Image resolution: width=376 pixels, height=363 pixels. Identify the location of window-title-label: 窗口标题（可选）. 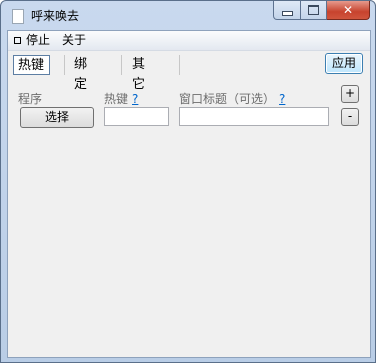
(227, 99).